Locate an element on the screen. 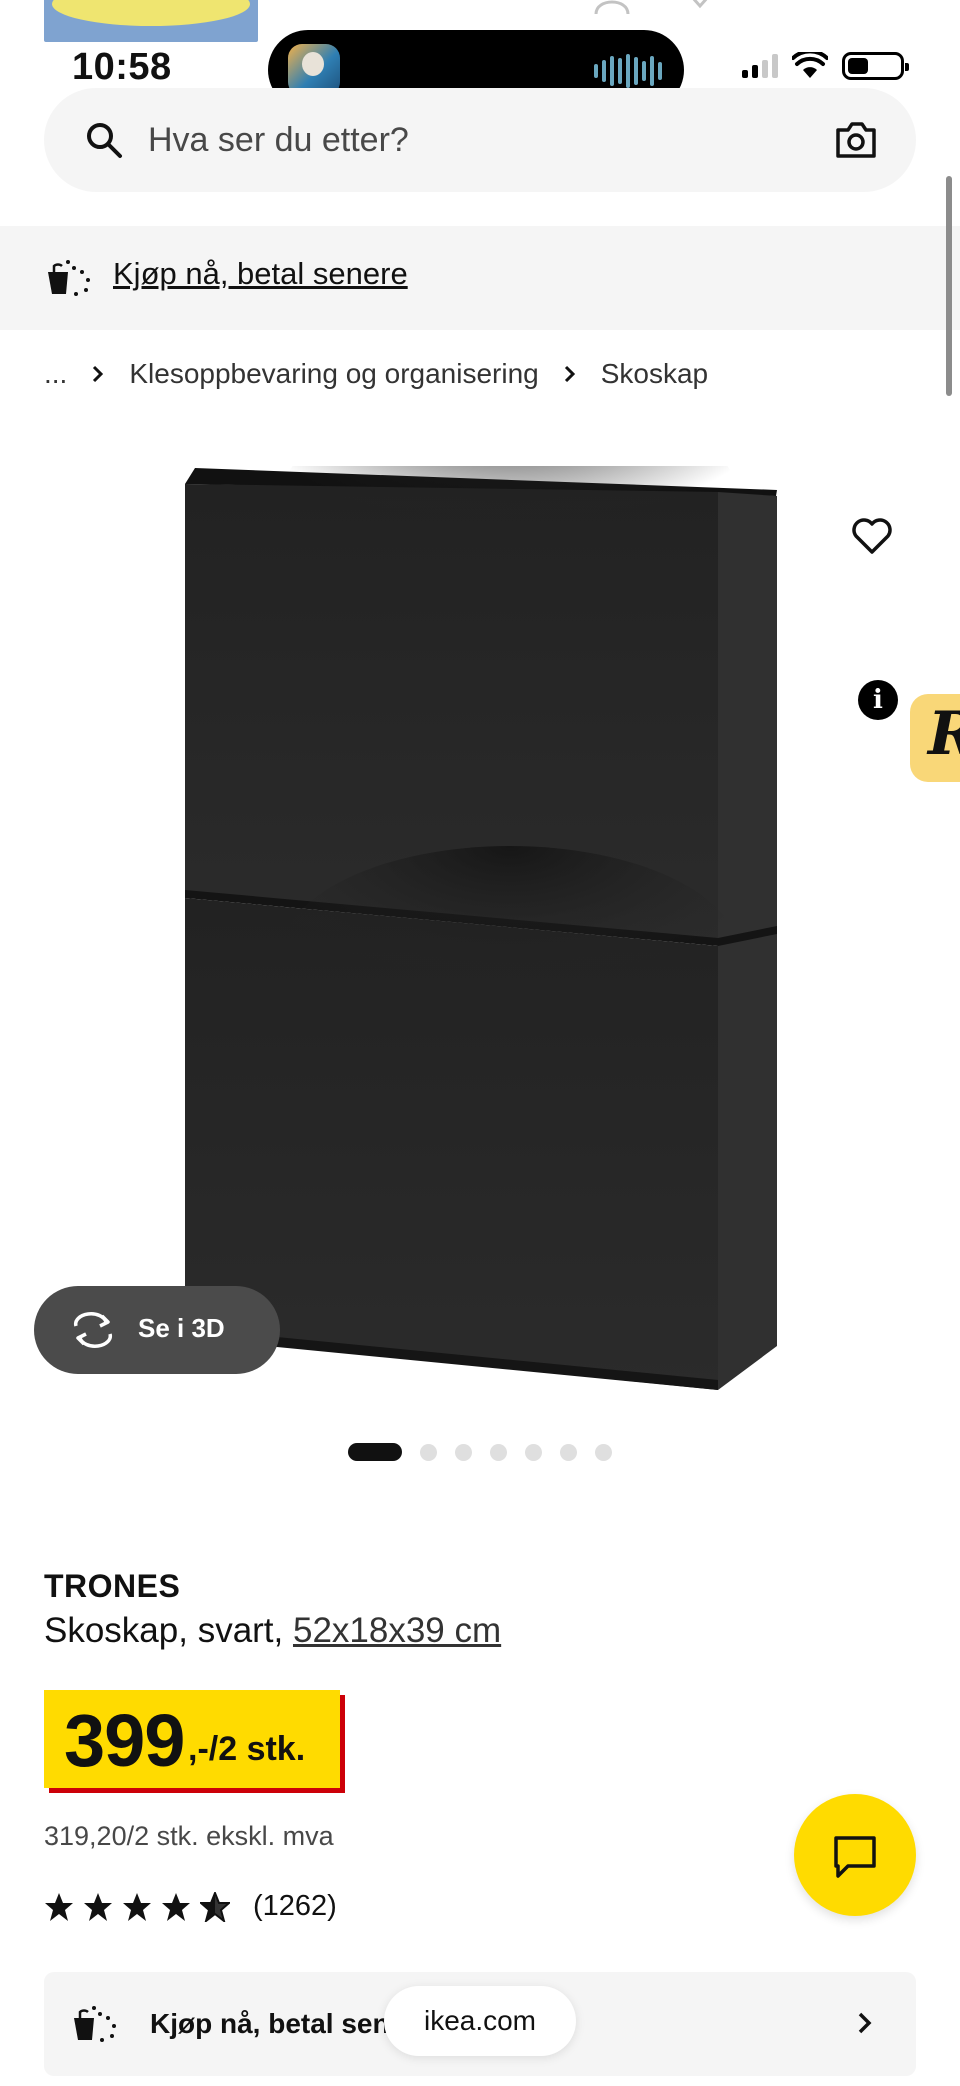 The image size is (960, 2086). status-icons is located at coordinates (825, 66).